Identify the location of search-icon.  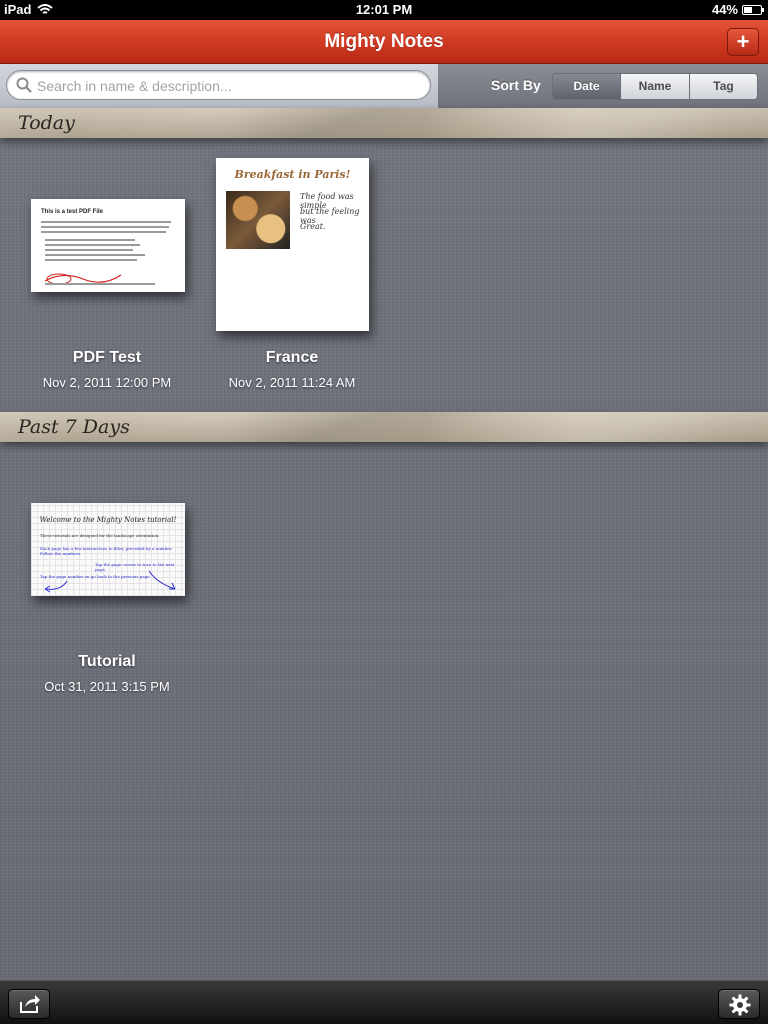
(24, 85).